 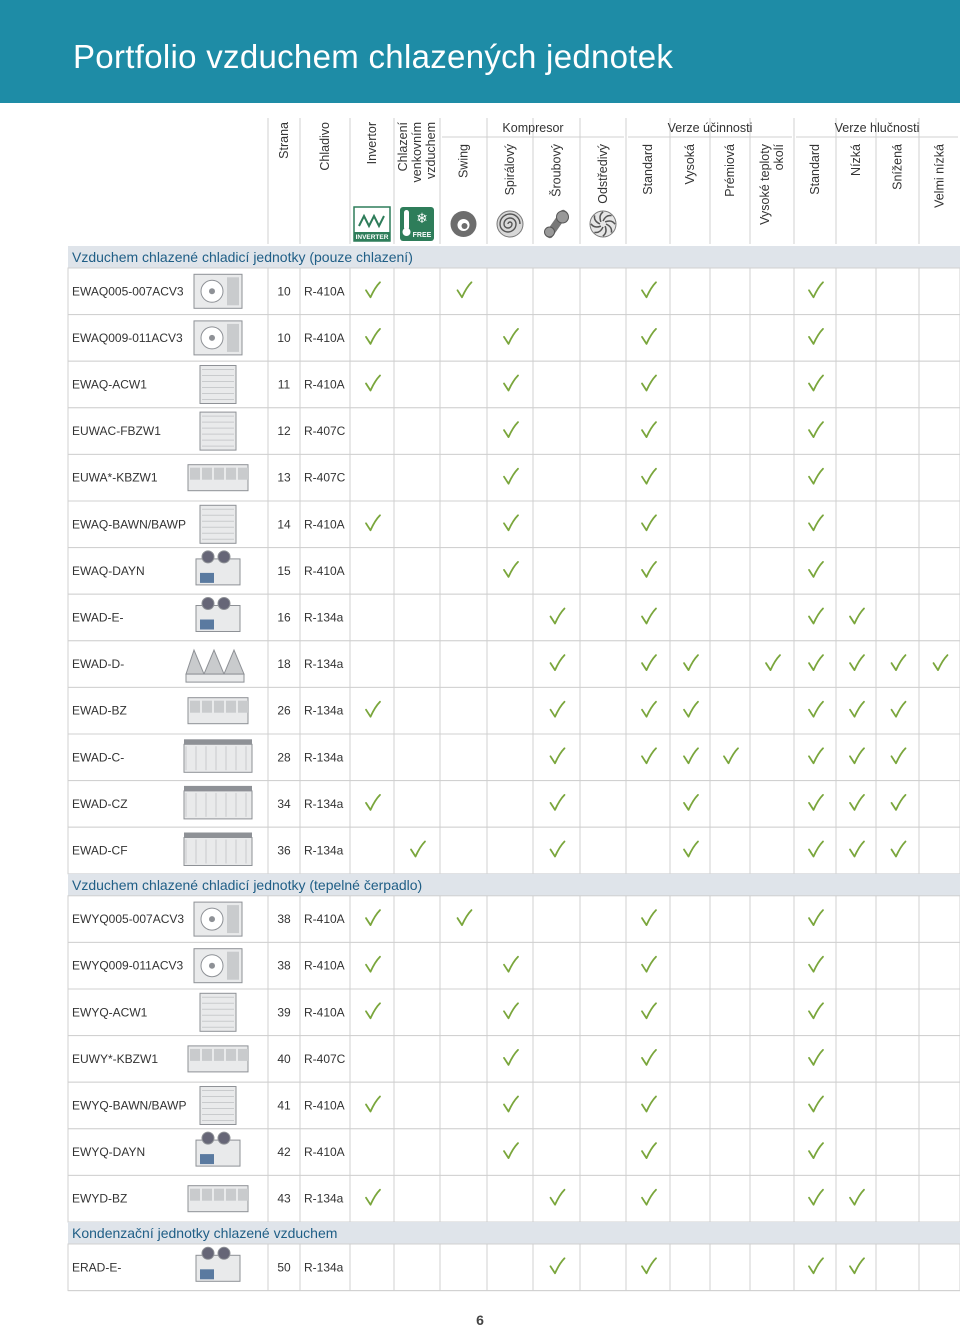 What do you see at coordinates (108, 571) in the screenshot?
I see `model-name: EWAQ-DAYN` at bounding box center [108, 571].